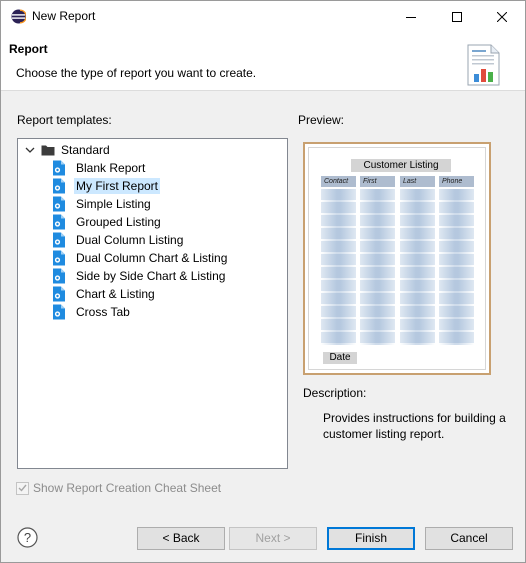  Describe the element at coordinates (127, 488) in the screenshot. I see `cheat-sheet-label: Show Report Creation Cheat Sheet` at that location.